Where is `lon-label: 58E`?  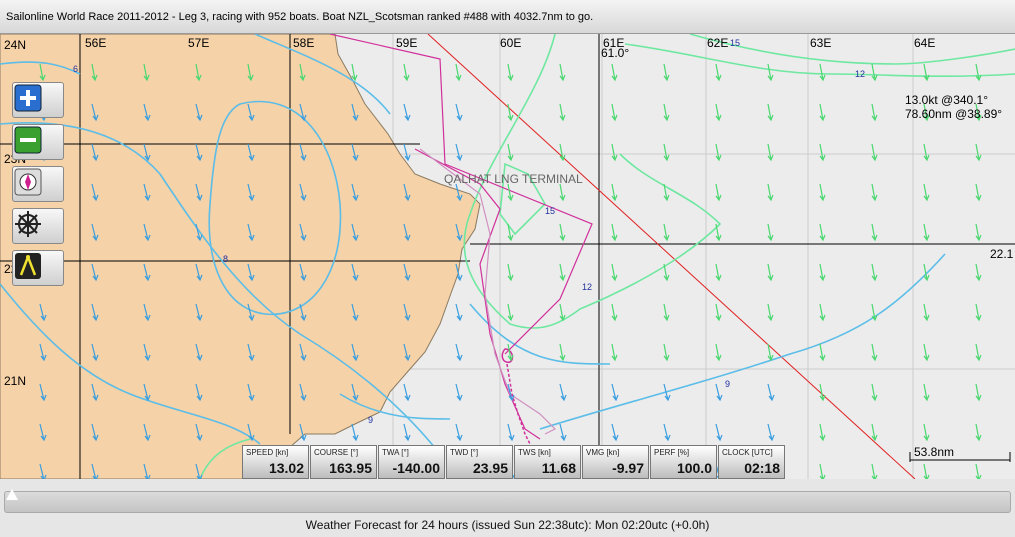
lon-label: 58E is located at coordinates (304, 43).